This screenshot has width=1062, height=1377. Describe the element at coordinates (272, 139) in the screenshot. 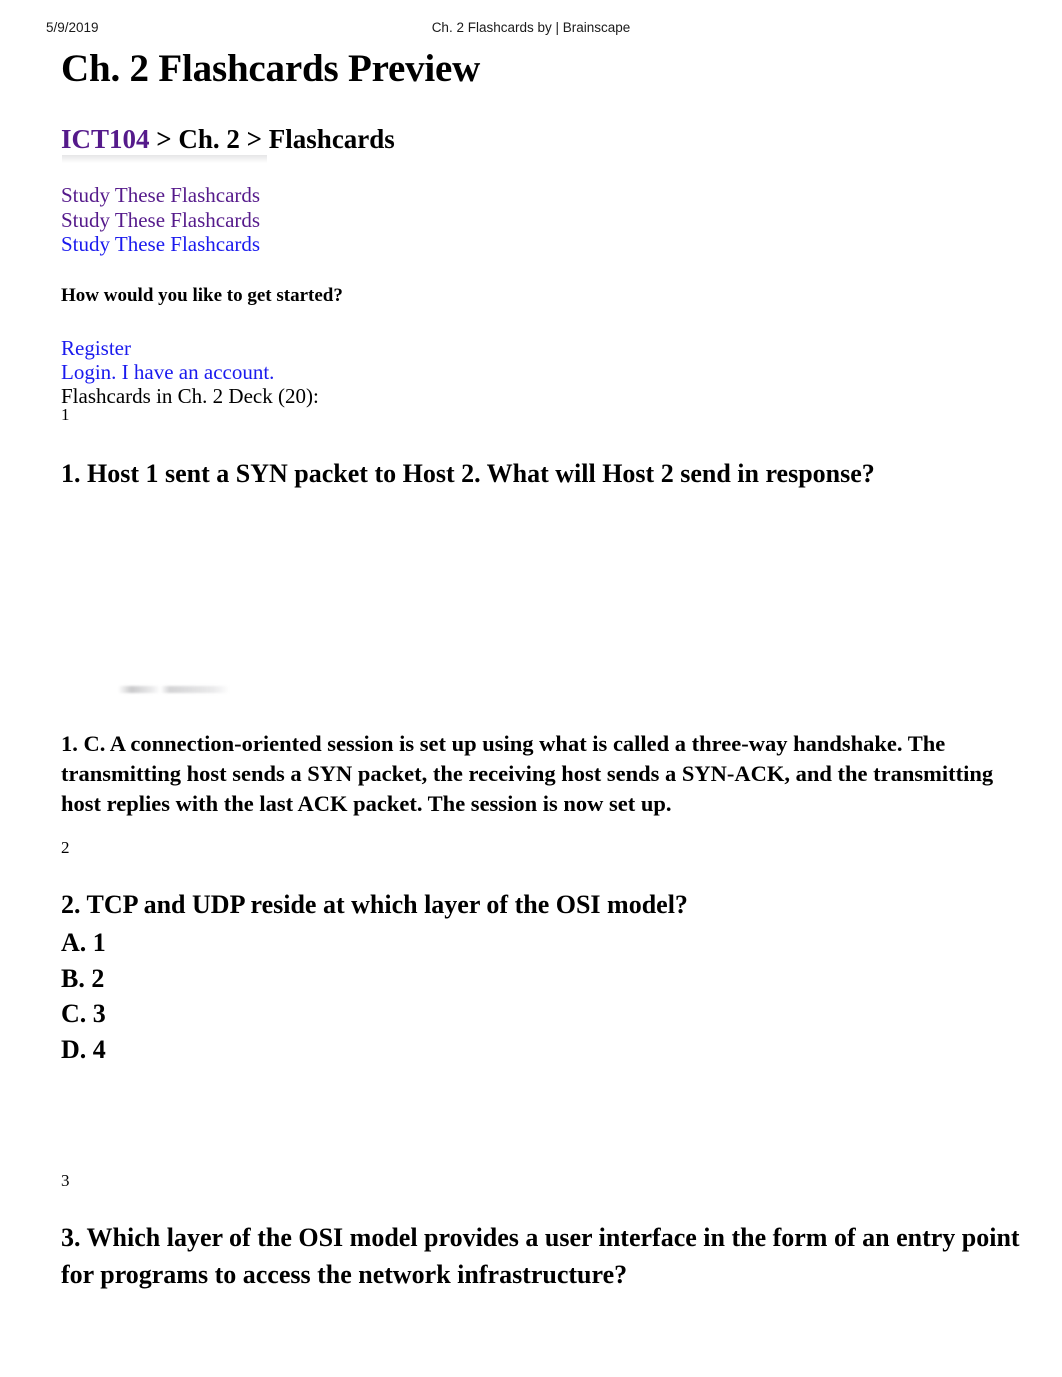

I see `breadcrumb-trail: > Ch. 2 > Flashcards` at that location.